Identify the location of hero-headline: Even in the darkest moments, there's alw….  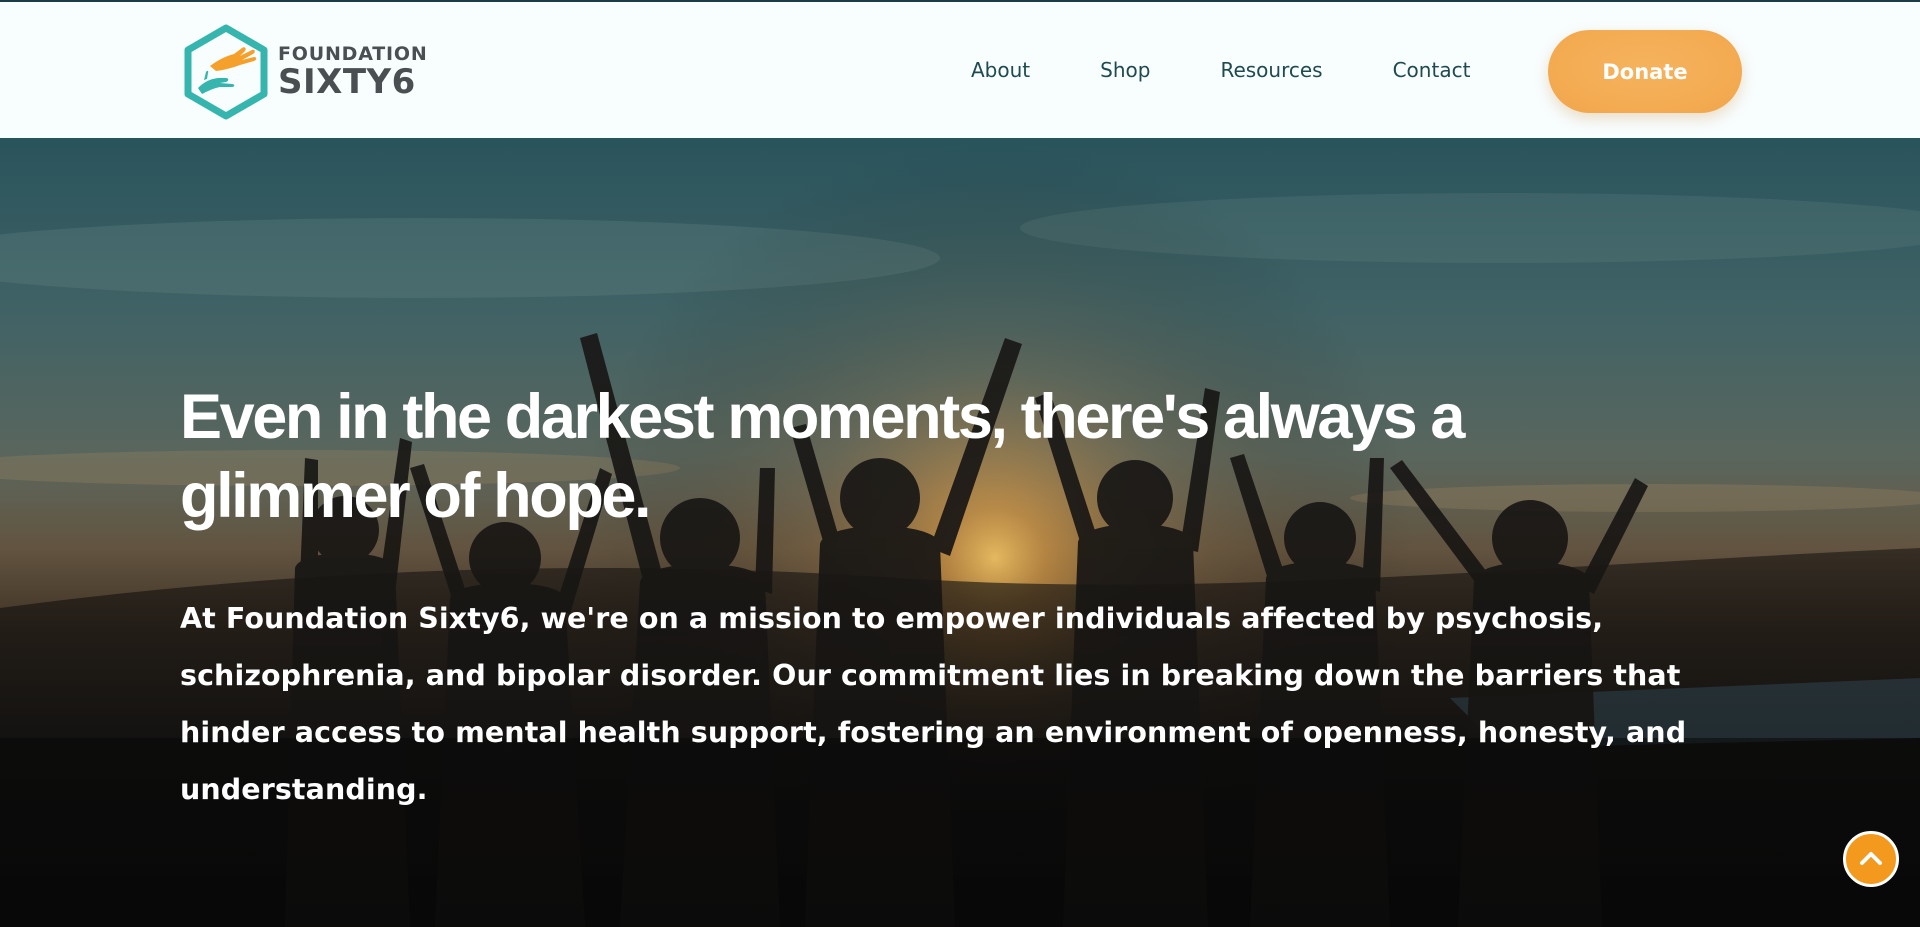
(822, 456).